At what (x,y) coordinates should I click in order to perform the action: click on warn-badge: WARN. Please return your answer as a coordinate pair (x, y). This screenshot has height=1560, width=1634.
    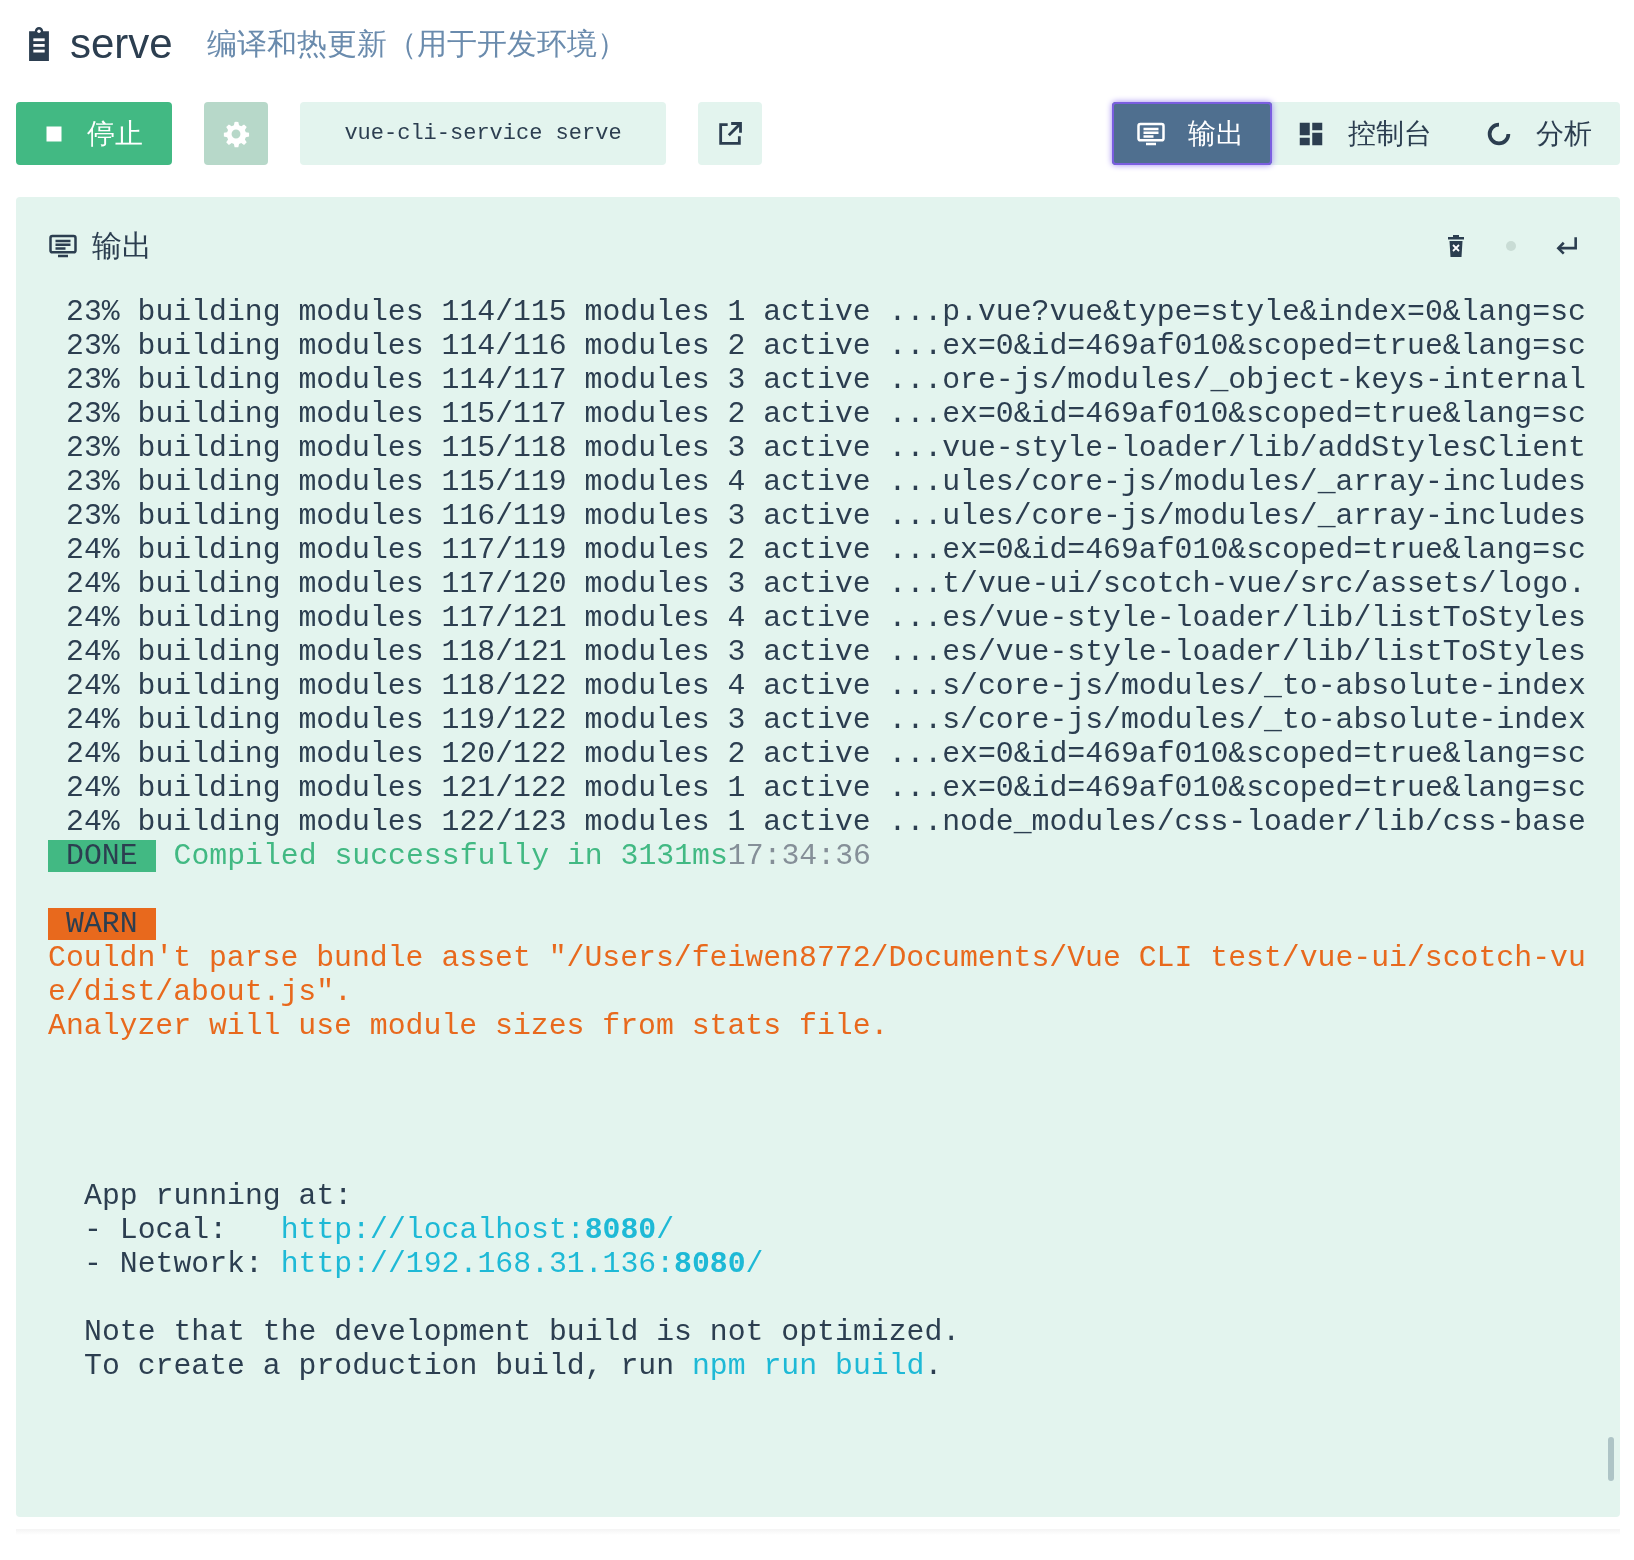
    Looking at the image, I should click on (102, 924).